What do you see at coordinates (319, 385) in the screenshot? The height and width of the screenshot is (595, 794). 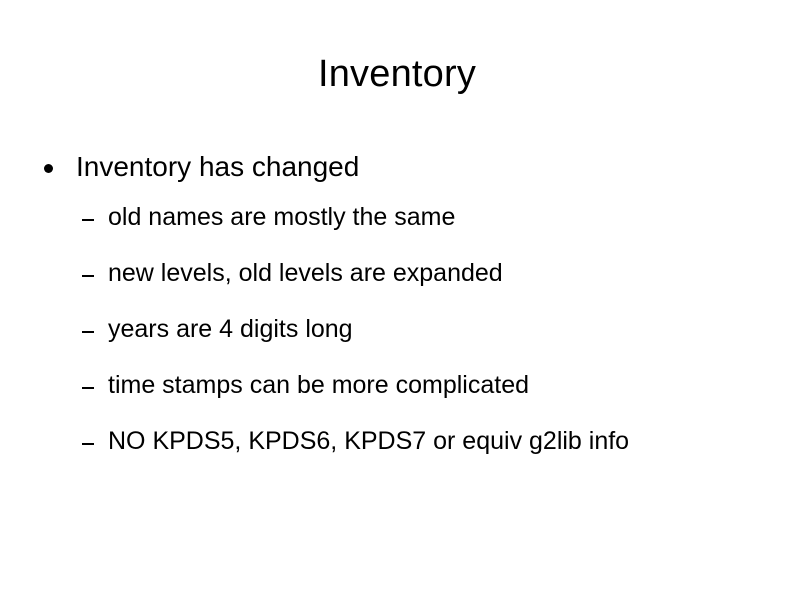 I see `bullet-text-level2: time stamps can be more complicated` at bounding box center [319, 385].